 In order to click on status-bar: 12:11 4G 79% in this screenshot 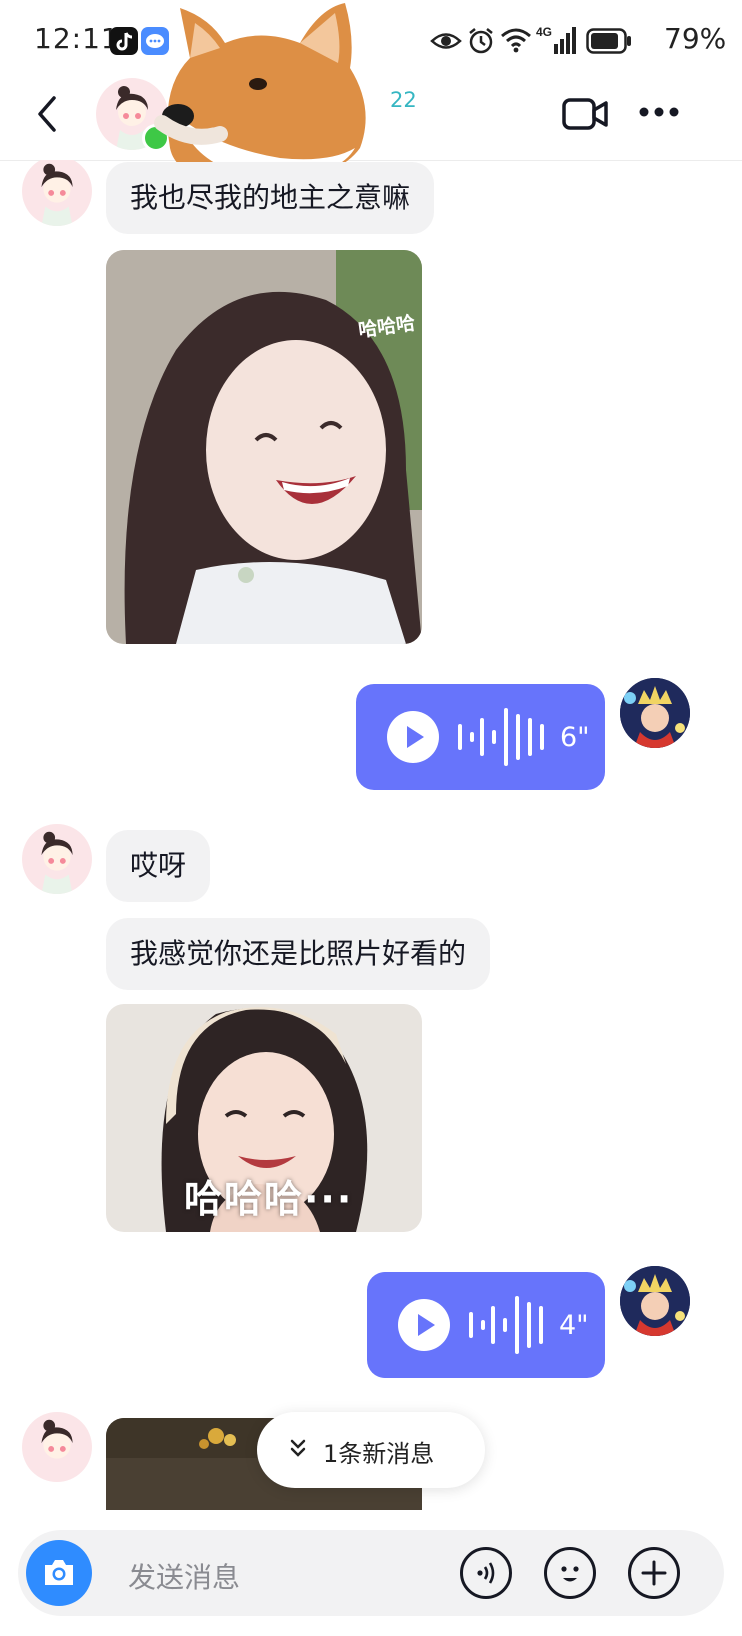, I will do `click(371, 42)`.